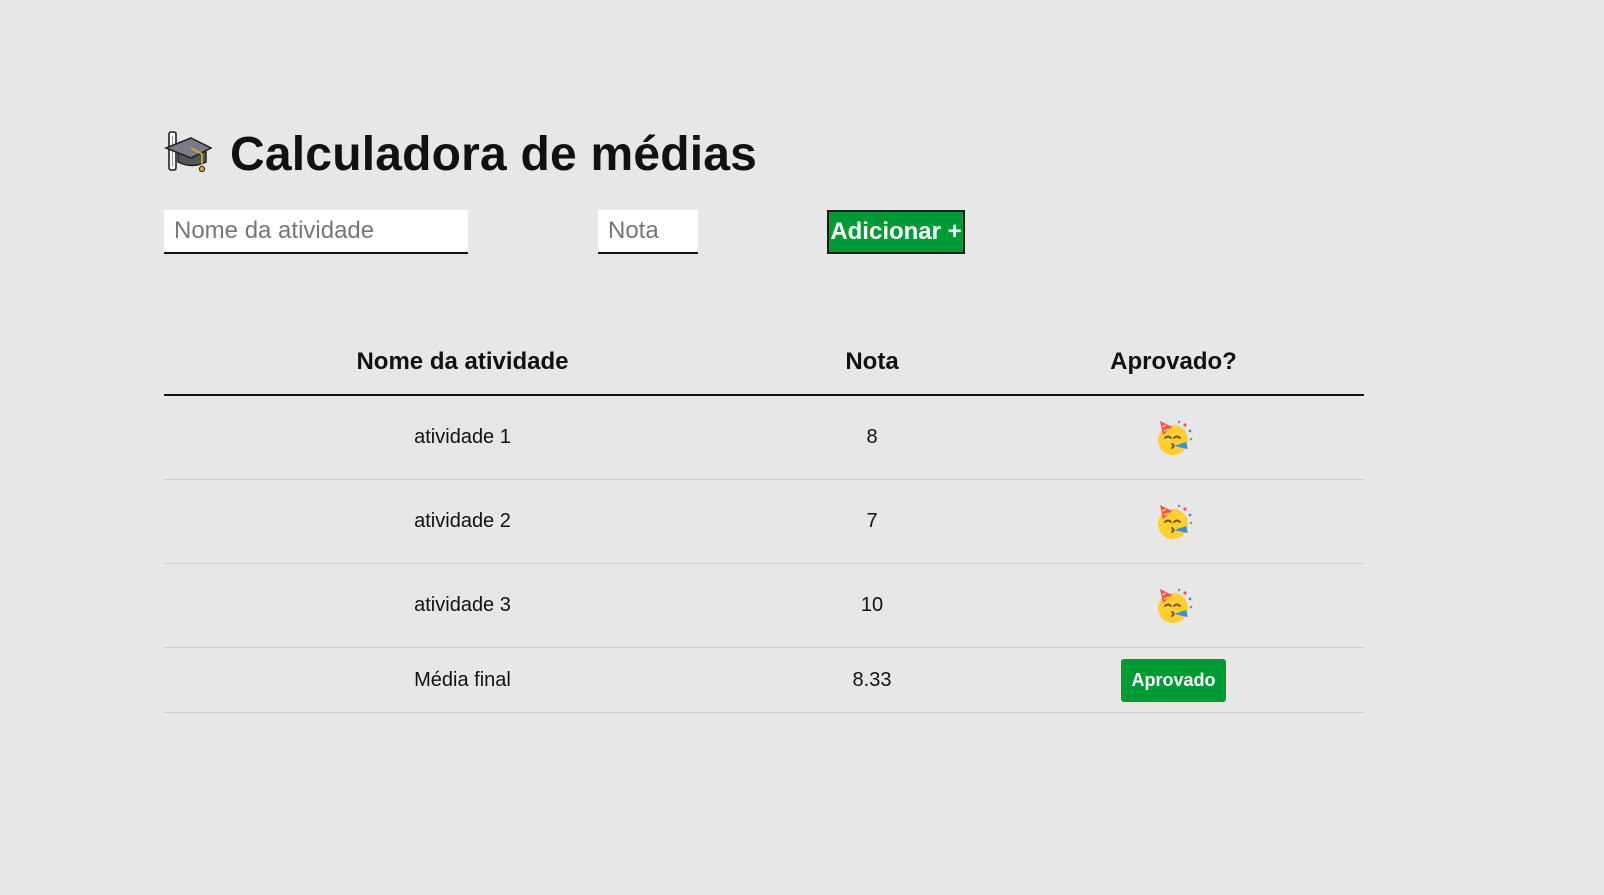 Image resolution: width=1604 pixels, height=895 pixels. What do you see at coordinates (462, 680) in the screenshot?
I see `final-average-label: Média final` at bounding box center [462, 680].